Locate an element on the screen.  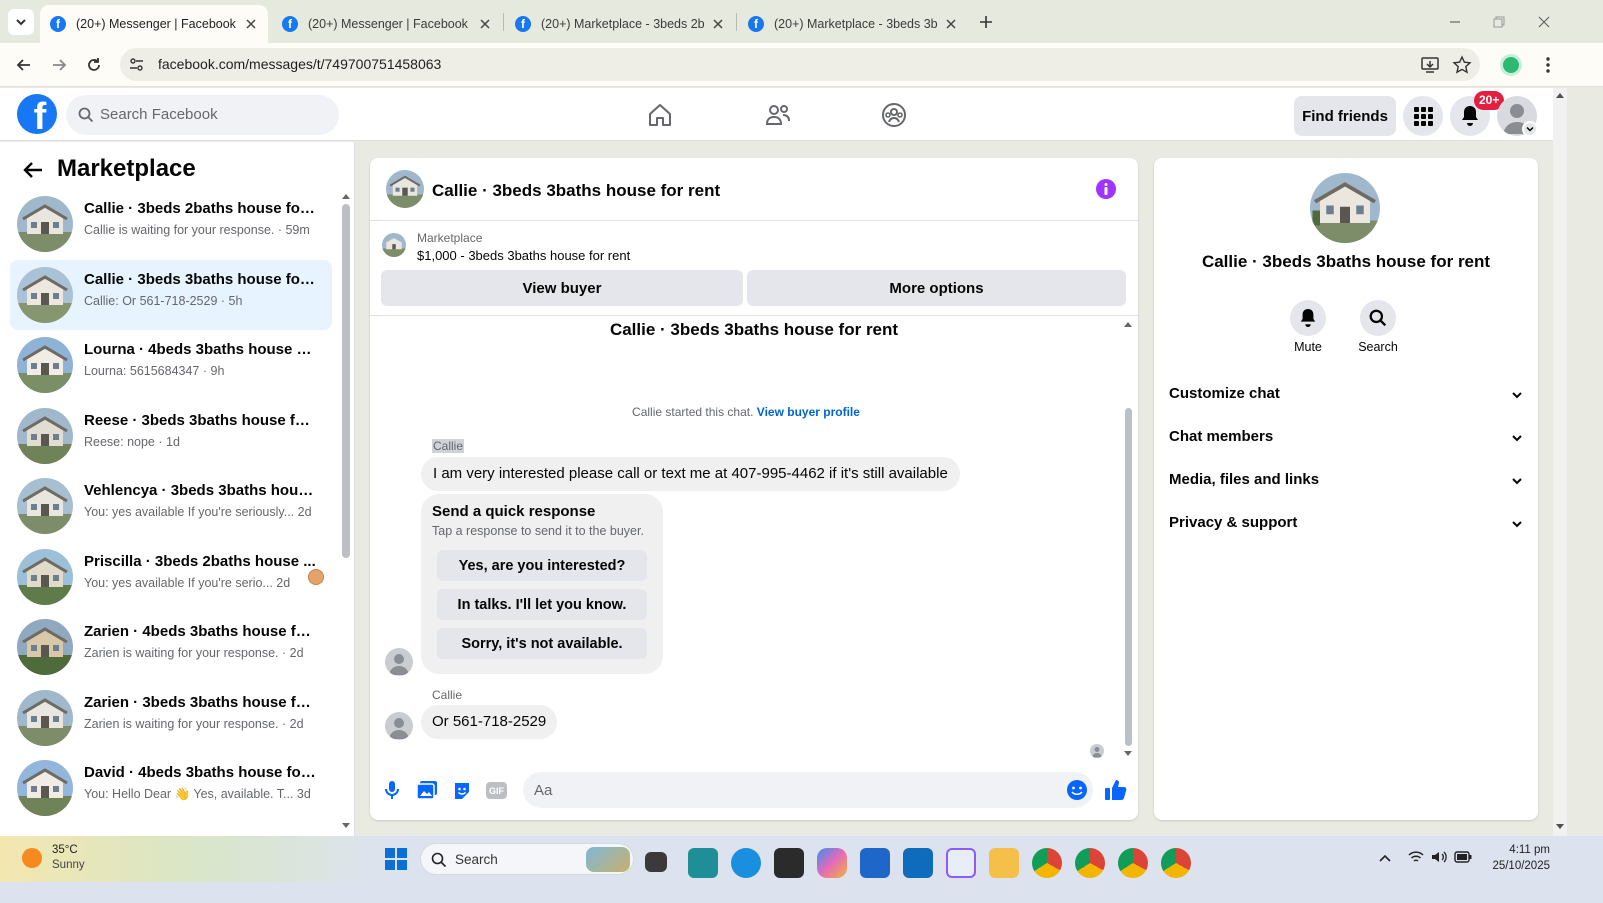
groups-icon is located at coordinates (894, 115).